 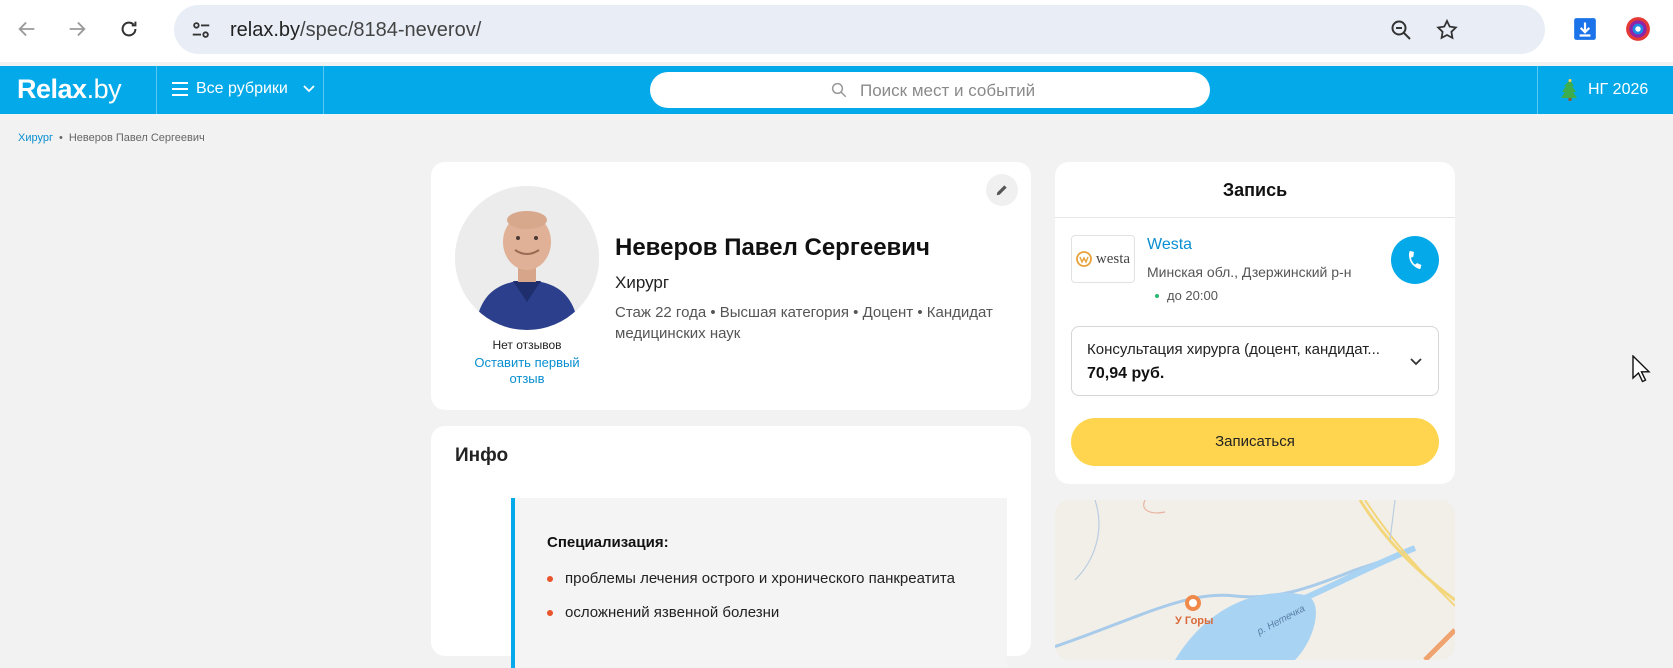 What do you see at coordinates (948, 90) in the screenshot?
I see `search-placeholder: Поиск мест и событий` at bounding box center [948, 90].